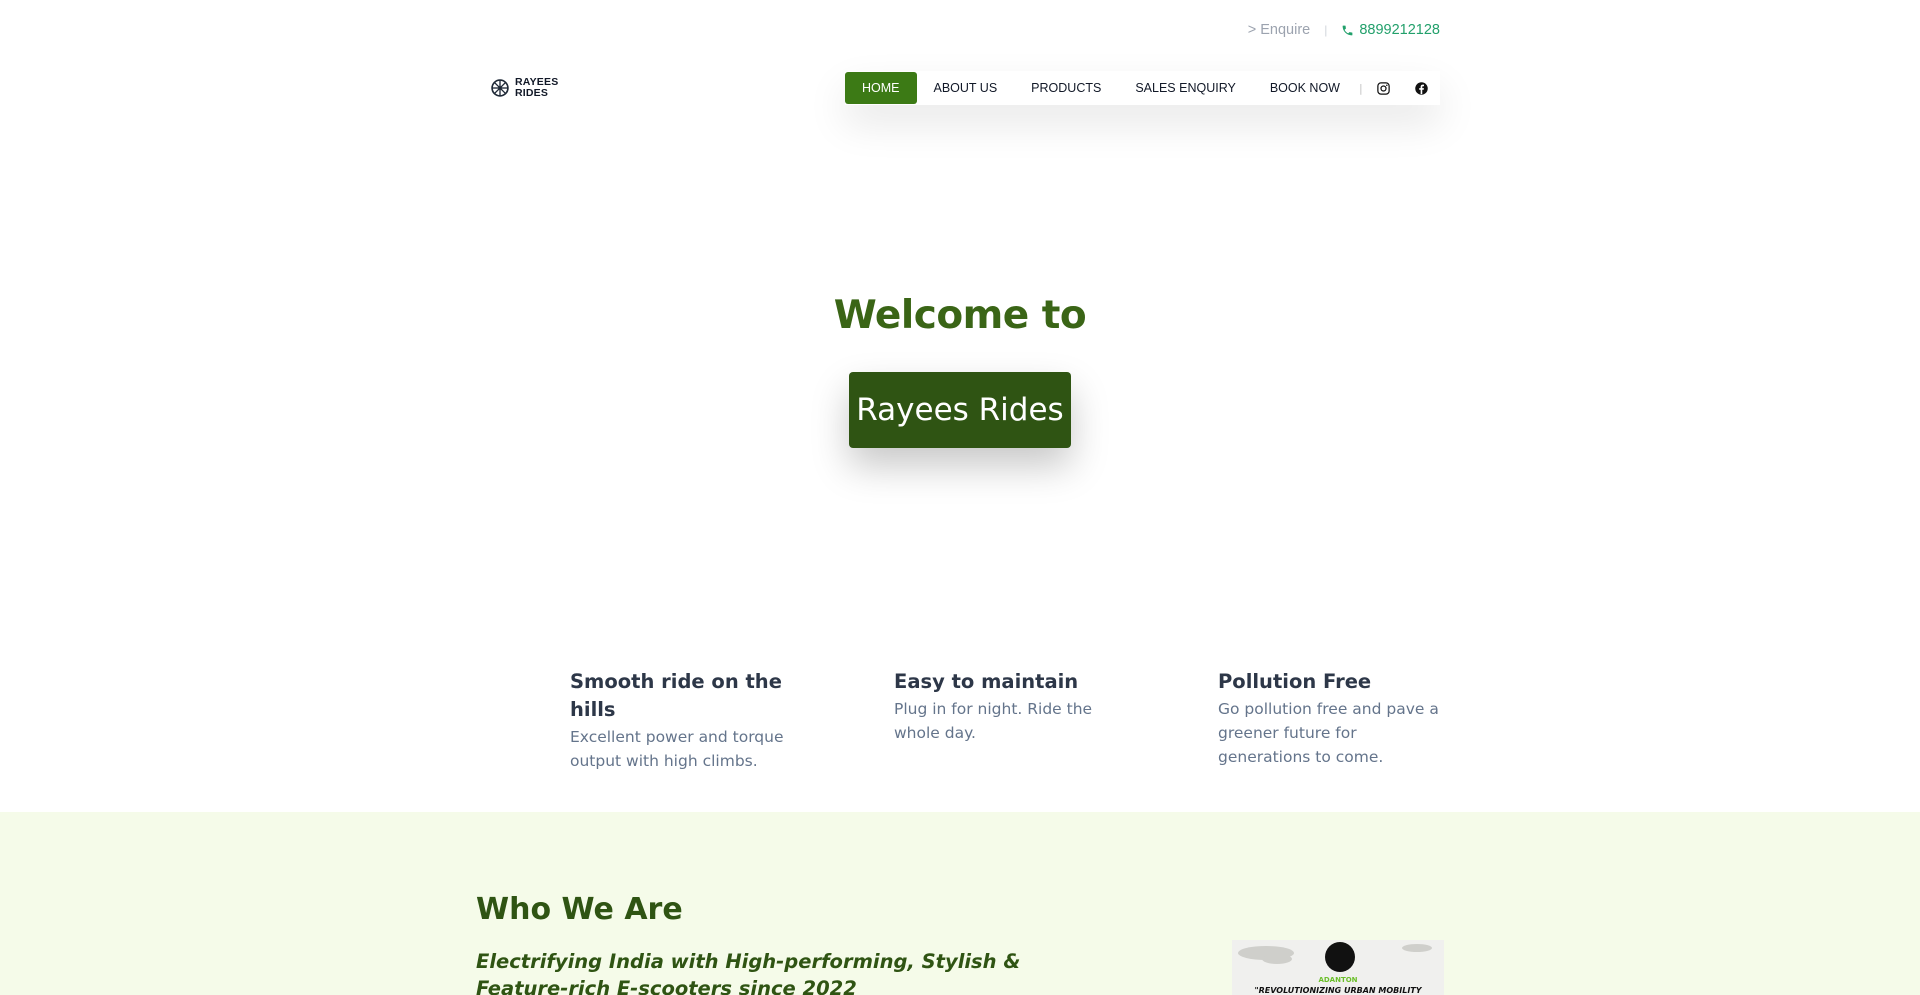  What do you see at coordinates (1338, 990) in the screenshot?
I see `promo-slogan: "REVOLUTIONIZING URBAN MOBILITY` at bounding box center [1338, 990].